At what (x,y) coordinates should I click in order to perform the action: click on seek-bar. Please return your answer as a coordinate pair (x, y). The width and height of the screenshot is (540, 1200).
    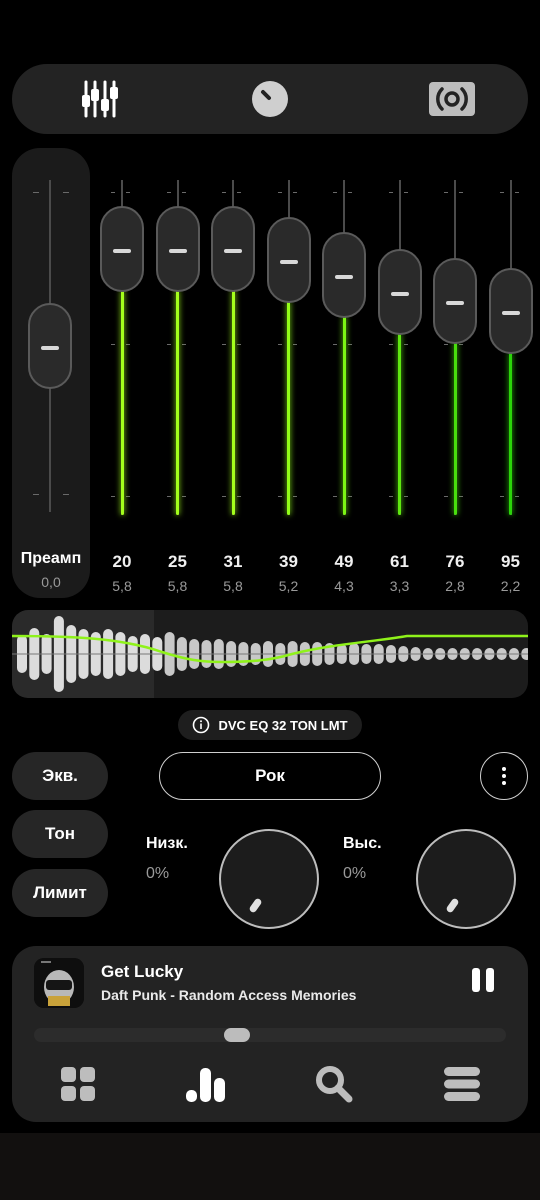
    Looking at the image, I should click on (270, 1035).